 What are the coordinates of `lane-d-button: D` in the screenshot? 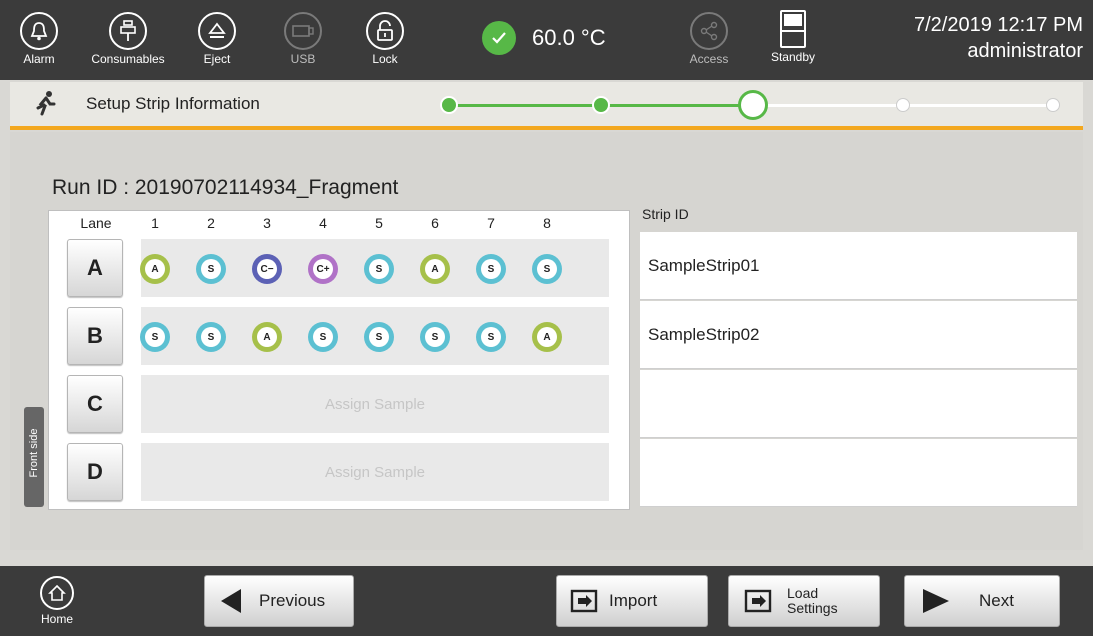 It's located at (95, 472).